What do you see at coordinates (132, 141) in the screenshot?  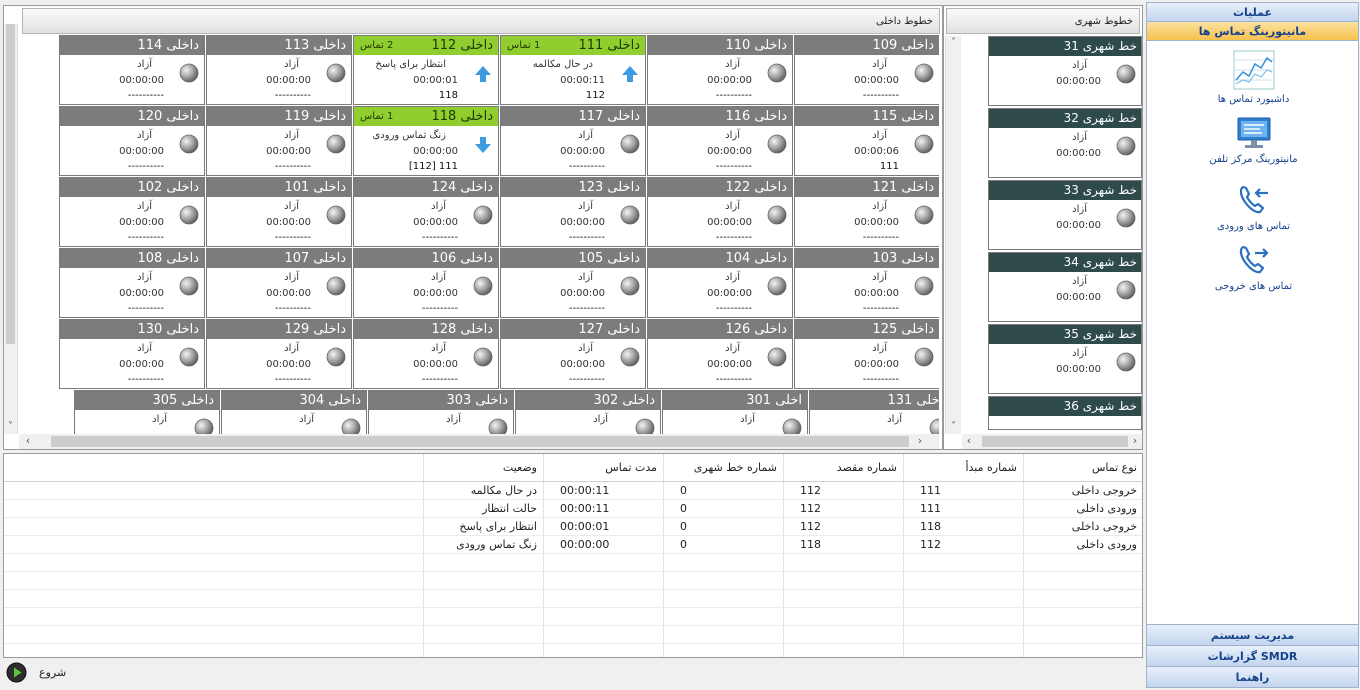 I see `extension-tile: داخلی 120 آزاد 00:00:00 ----------` at bounding box center [132, 141].